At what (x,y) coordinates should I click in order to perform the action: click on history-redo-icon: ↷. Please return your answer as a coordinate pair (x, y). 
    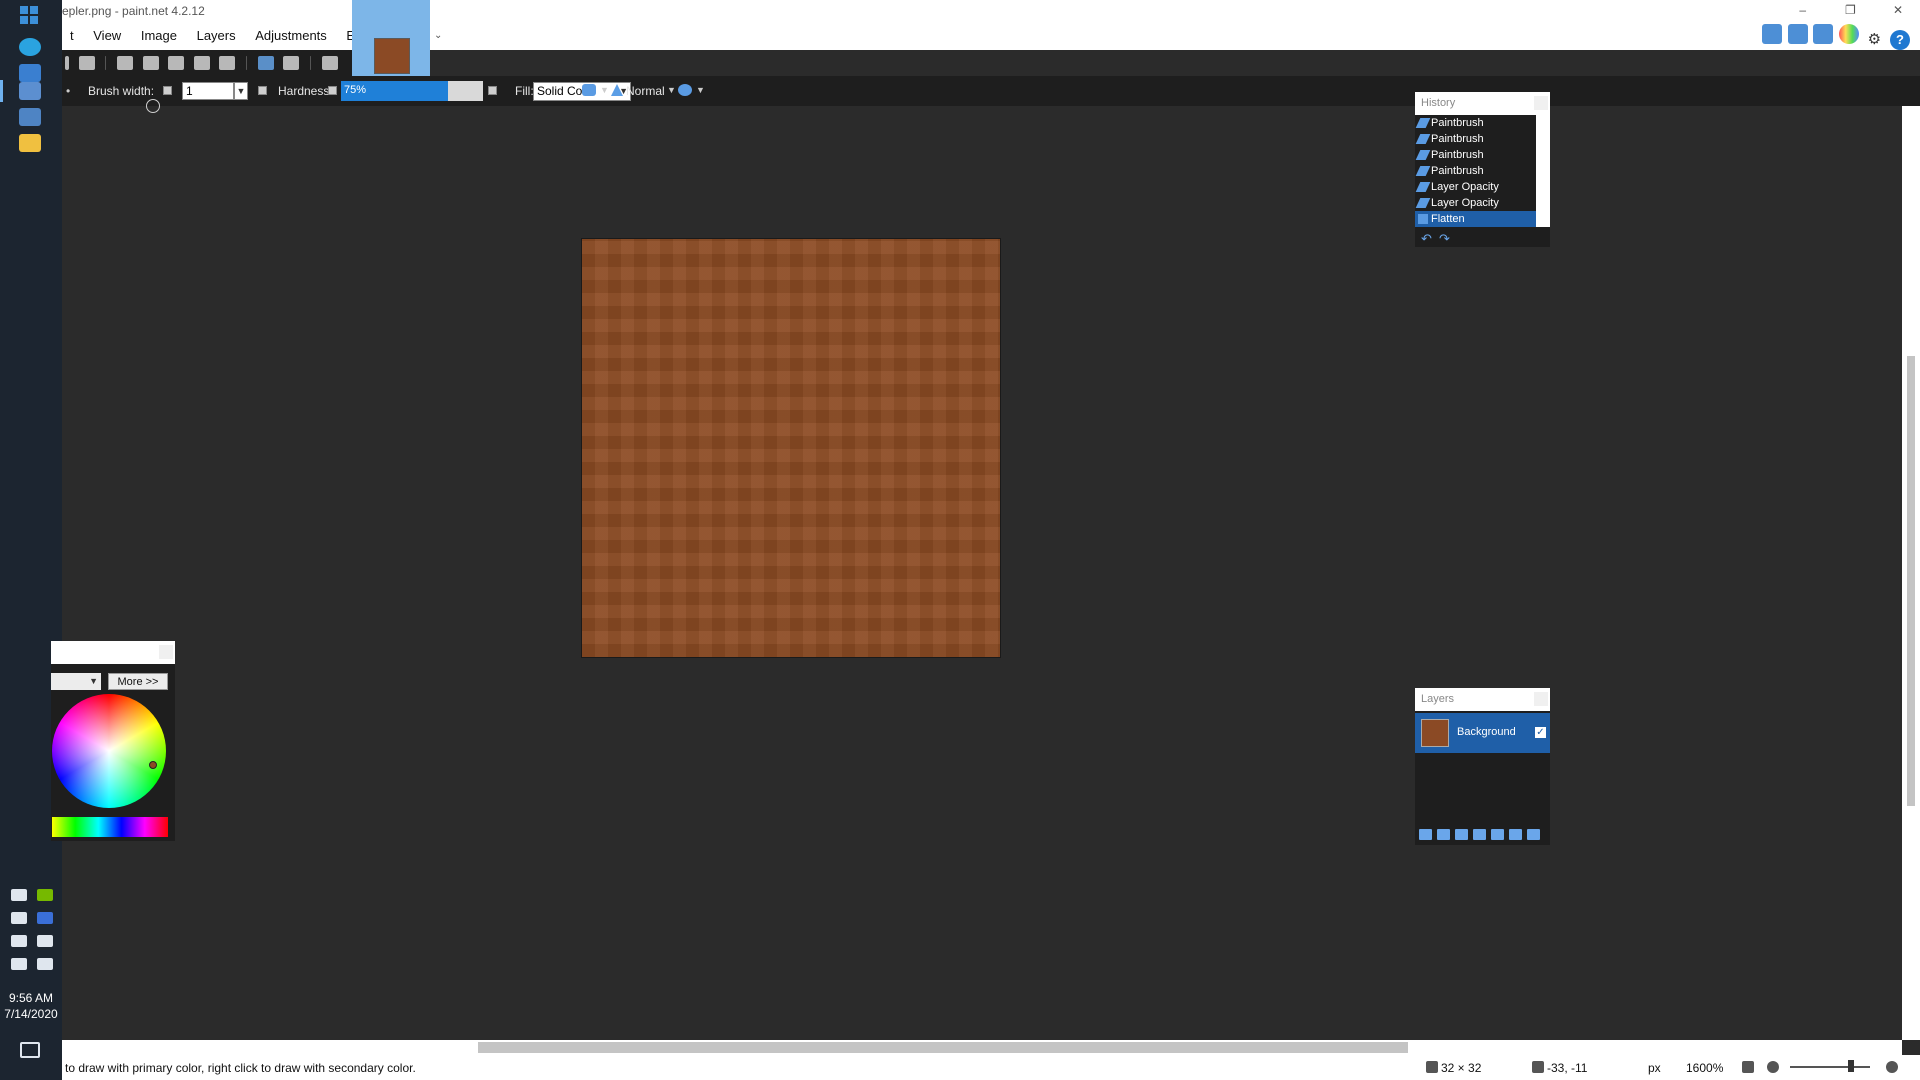
    Looking at the image, I should click on (1444, 239).